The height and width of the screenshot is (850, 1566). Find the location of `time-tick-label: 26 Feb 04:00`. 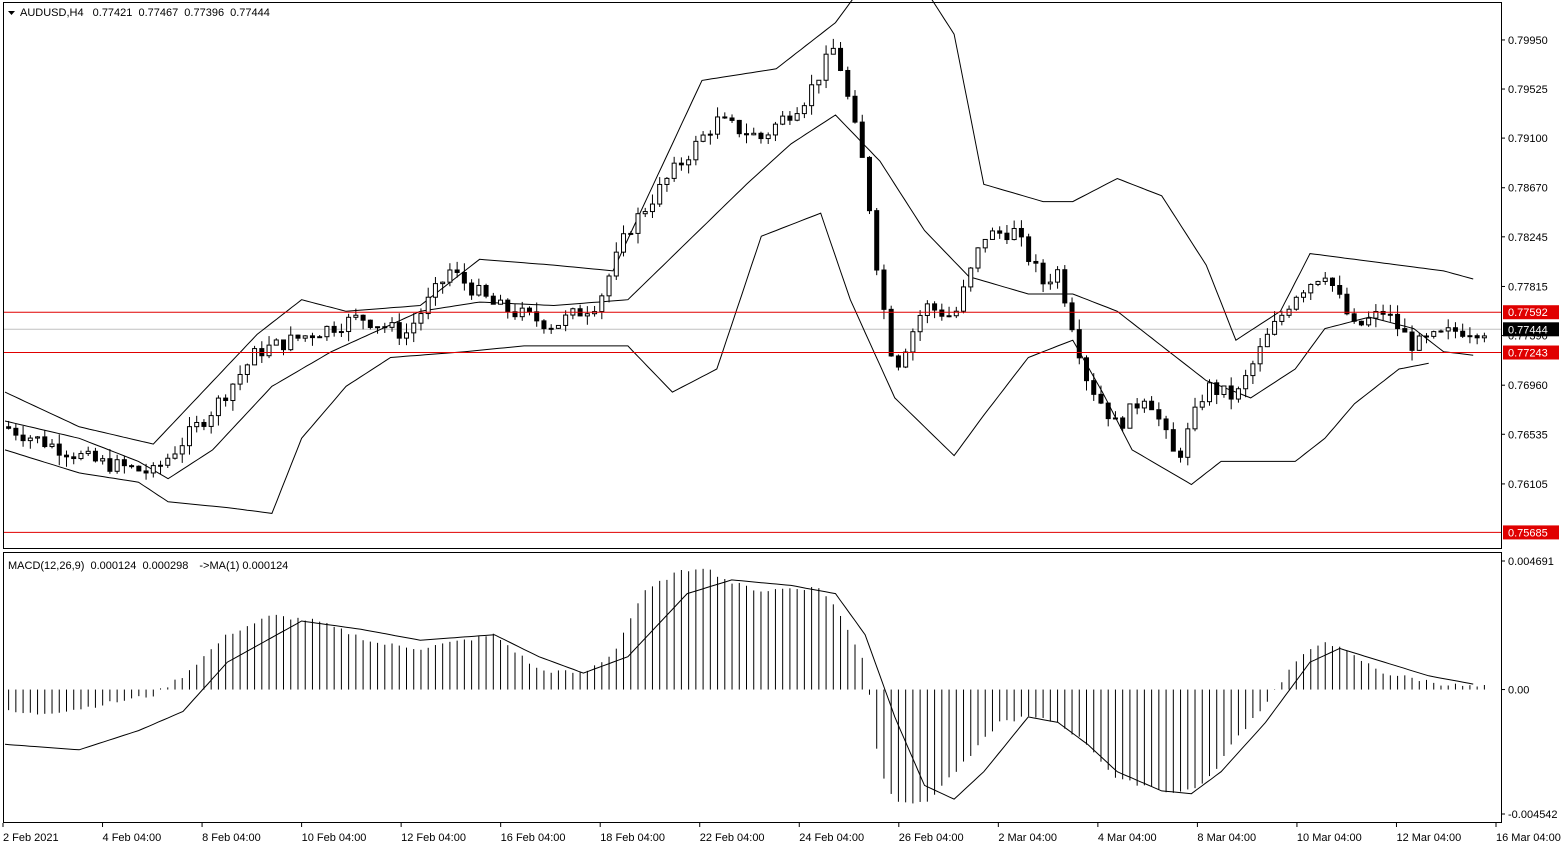

time-tick-label: 26 Feb 04:00 is located at coordinates (931, 838).